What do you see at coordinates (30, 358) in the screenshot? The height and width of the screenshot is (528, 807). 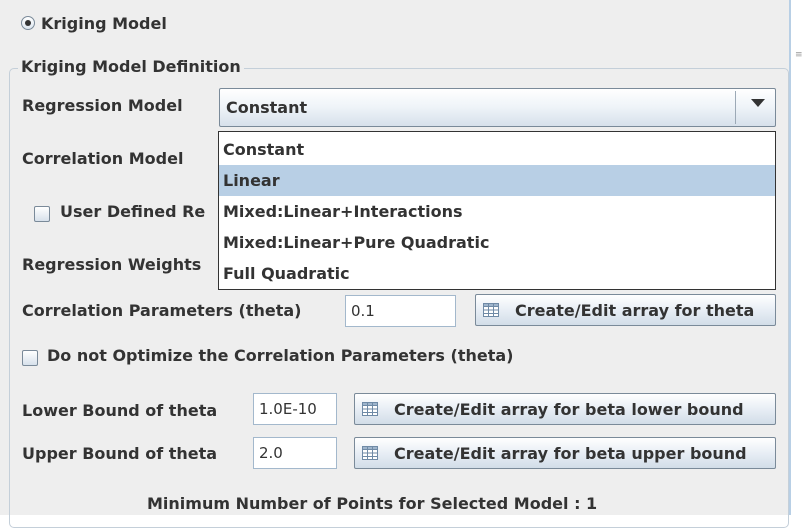 I see `do-not-optimize-checkbox` at bounding box center [30, 358].